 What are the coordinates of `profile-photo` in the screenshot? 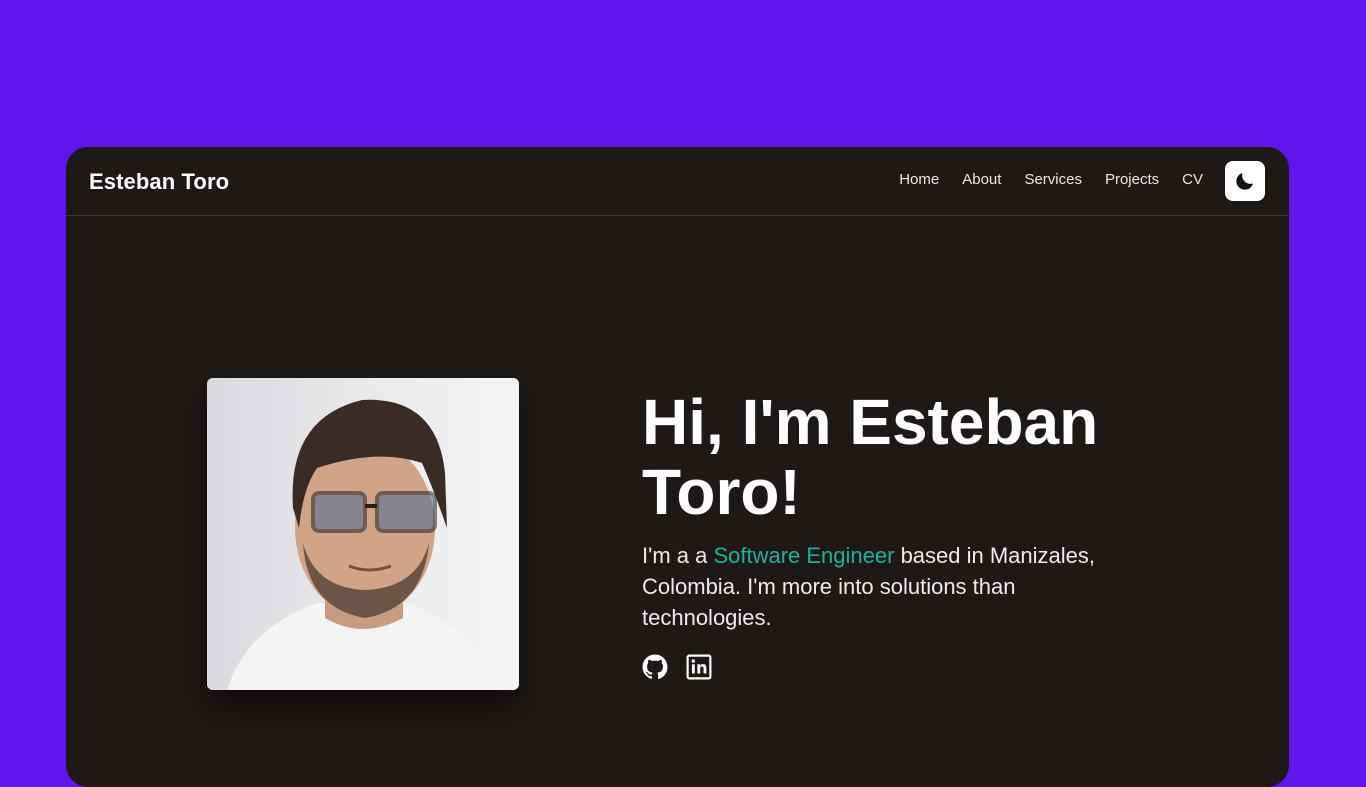 It's located at (363, 534).